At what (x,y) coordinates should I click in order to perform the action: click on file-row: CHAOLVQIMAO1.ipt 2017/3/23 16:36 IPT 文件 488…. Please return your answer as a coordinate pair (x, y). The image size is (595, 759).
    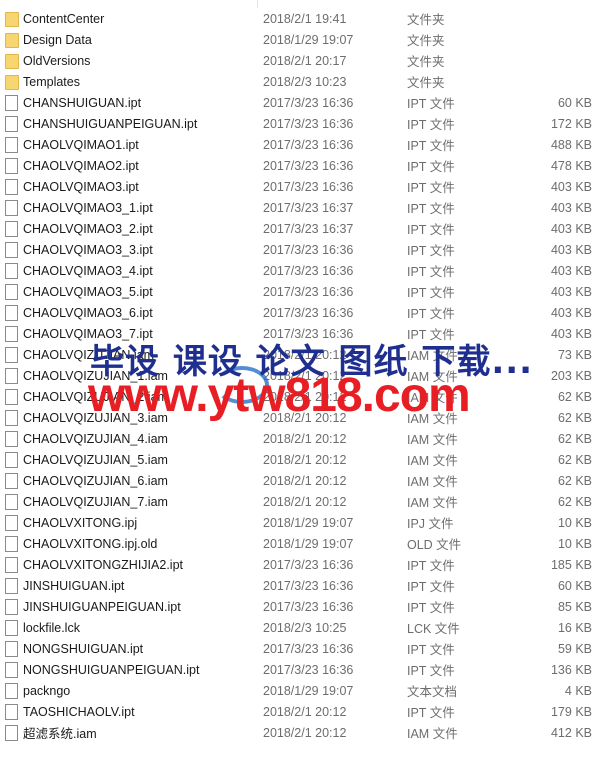
    Looking at the image, I should click on (297, 144).